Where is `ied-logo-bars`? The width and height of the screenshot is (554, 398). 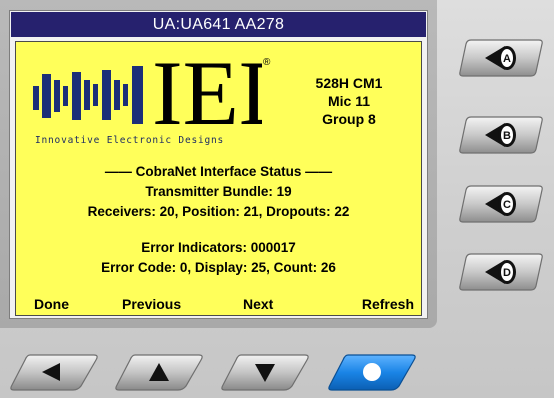 ied-logo-bars is located at coordinates (88, 95).